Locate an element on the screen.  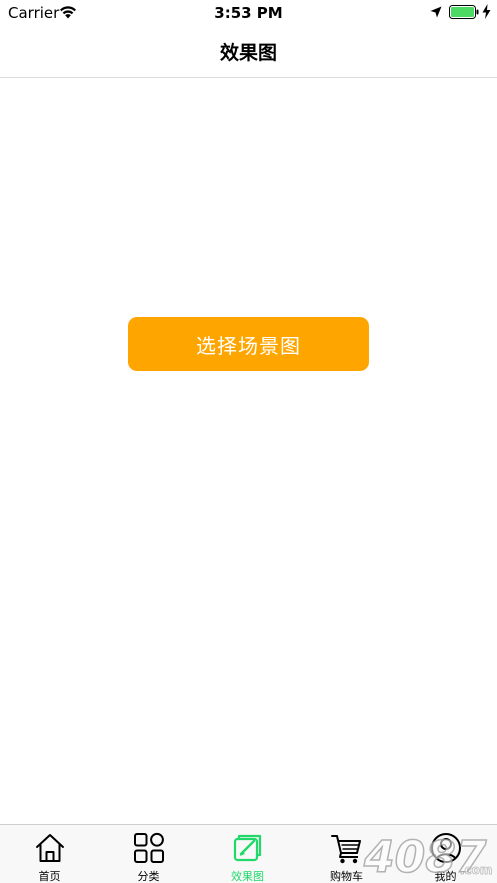
watermark-logo: 4087 .com is located at coordinates (427, 855).